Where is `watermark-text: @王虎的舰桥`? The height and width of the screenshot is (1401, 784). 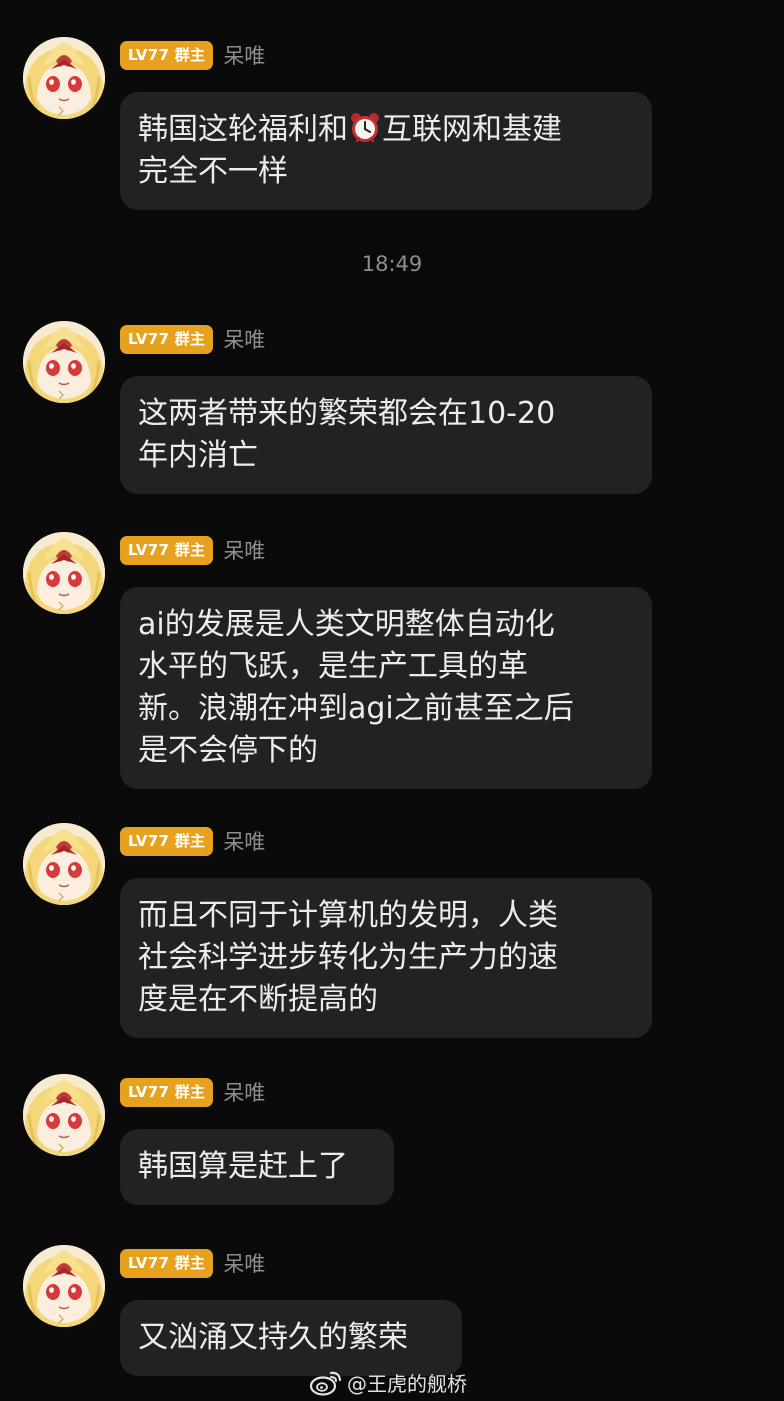 watermark-text: @王虎的舰桥 is located at coordinates (407, 1383).